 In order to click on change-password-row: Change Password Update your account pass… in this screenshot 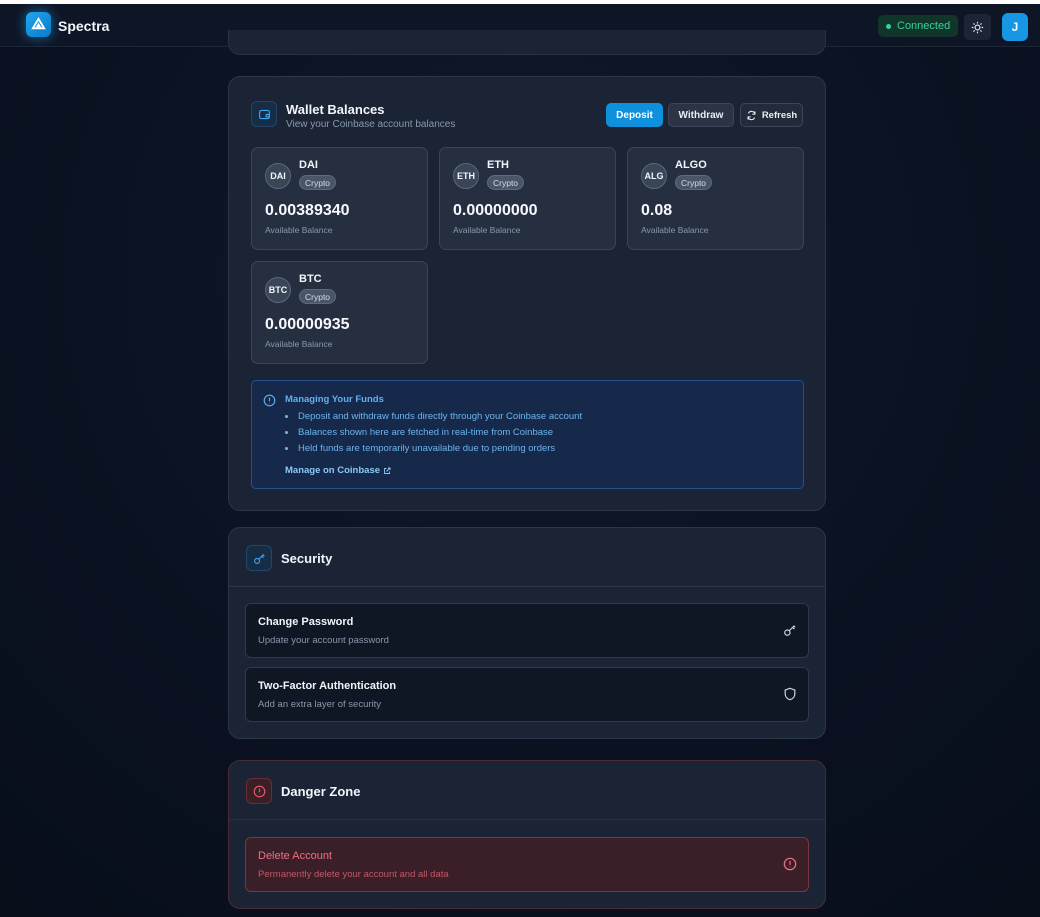, I will do `click(527, 630)`.